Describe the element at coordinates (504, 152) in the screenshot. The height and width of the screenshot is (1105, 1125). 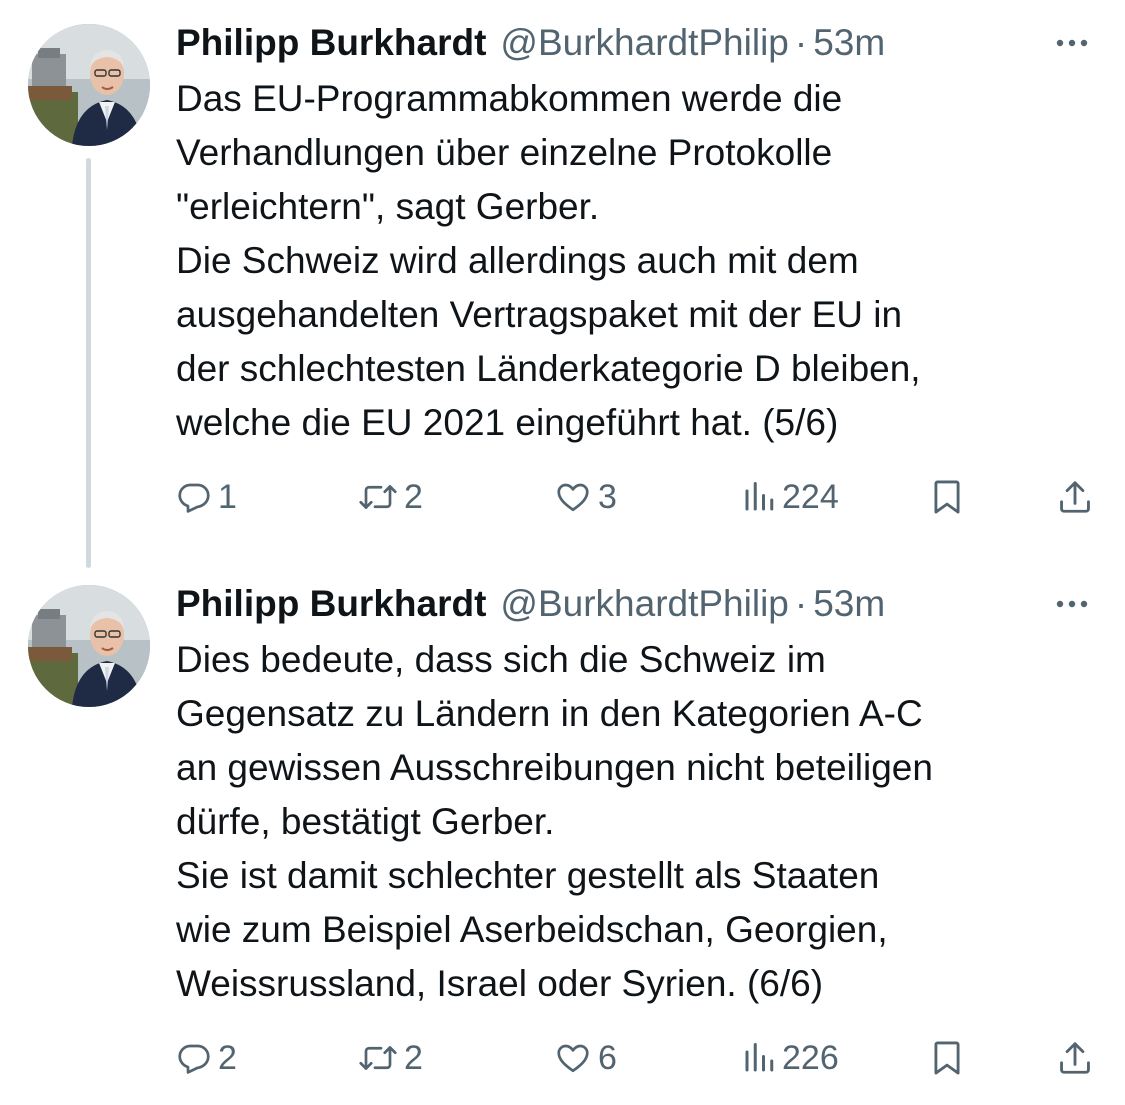
I see `tweet-text-line: Verhandlungen über einzelne Protokolle` at that location.